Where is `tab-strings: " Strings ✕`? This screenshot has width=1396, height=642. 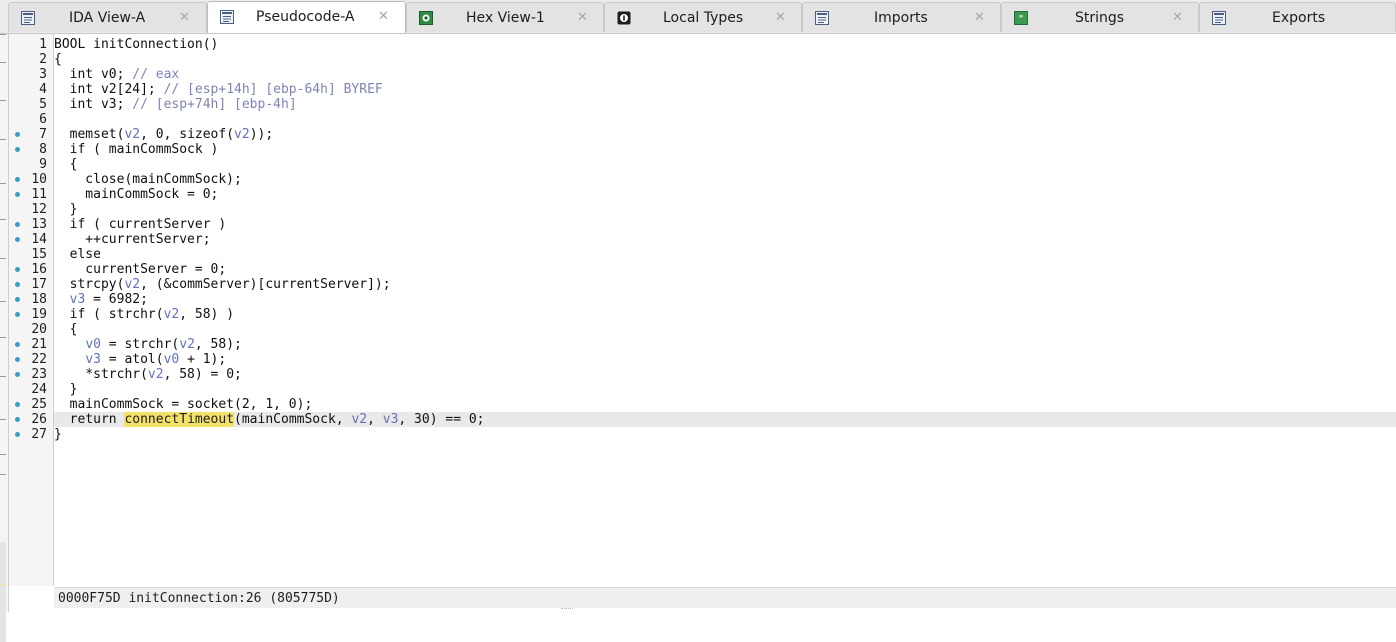 tab-strings: " Strings ✕ is located at coordinates (1100, 17).